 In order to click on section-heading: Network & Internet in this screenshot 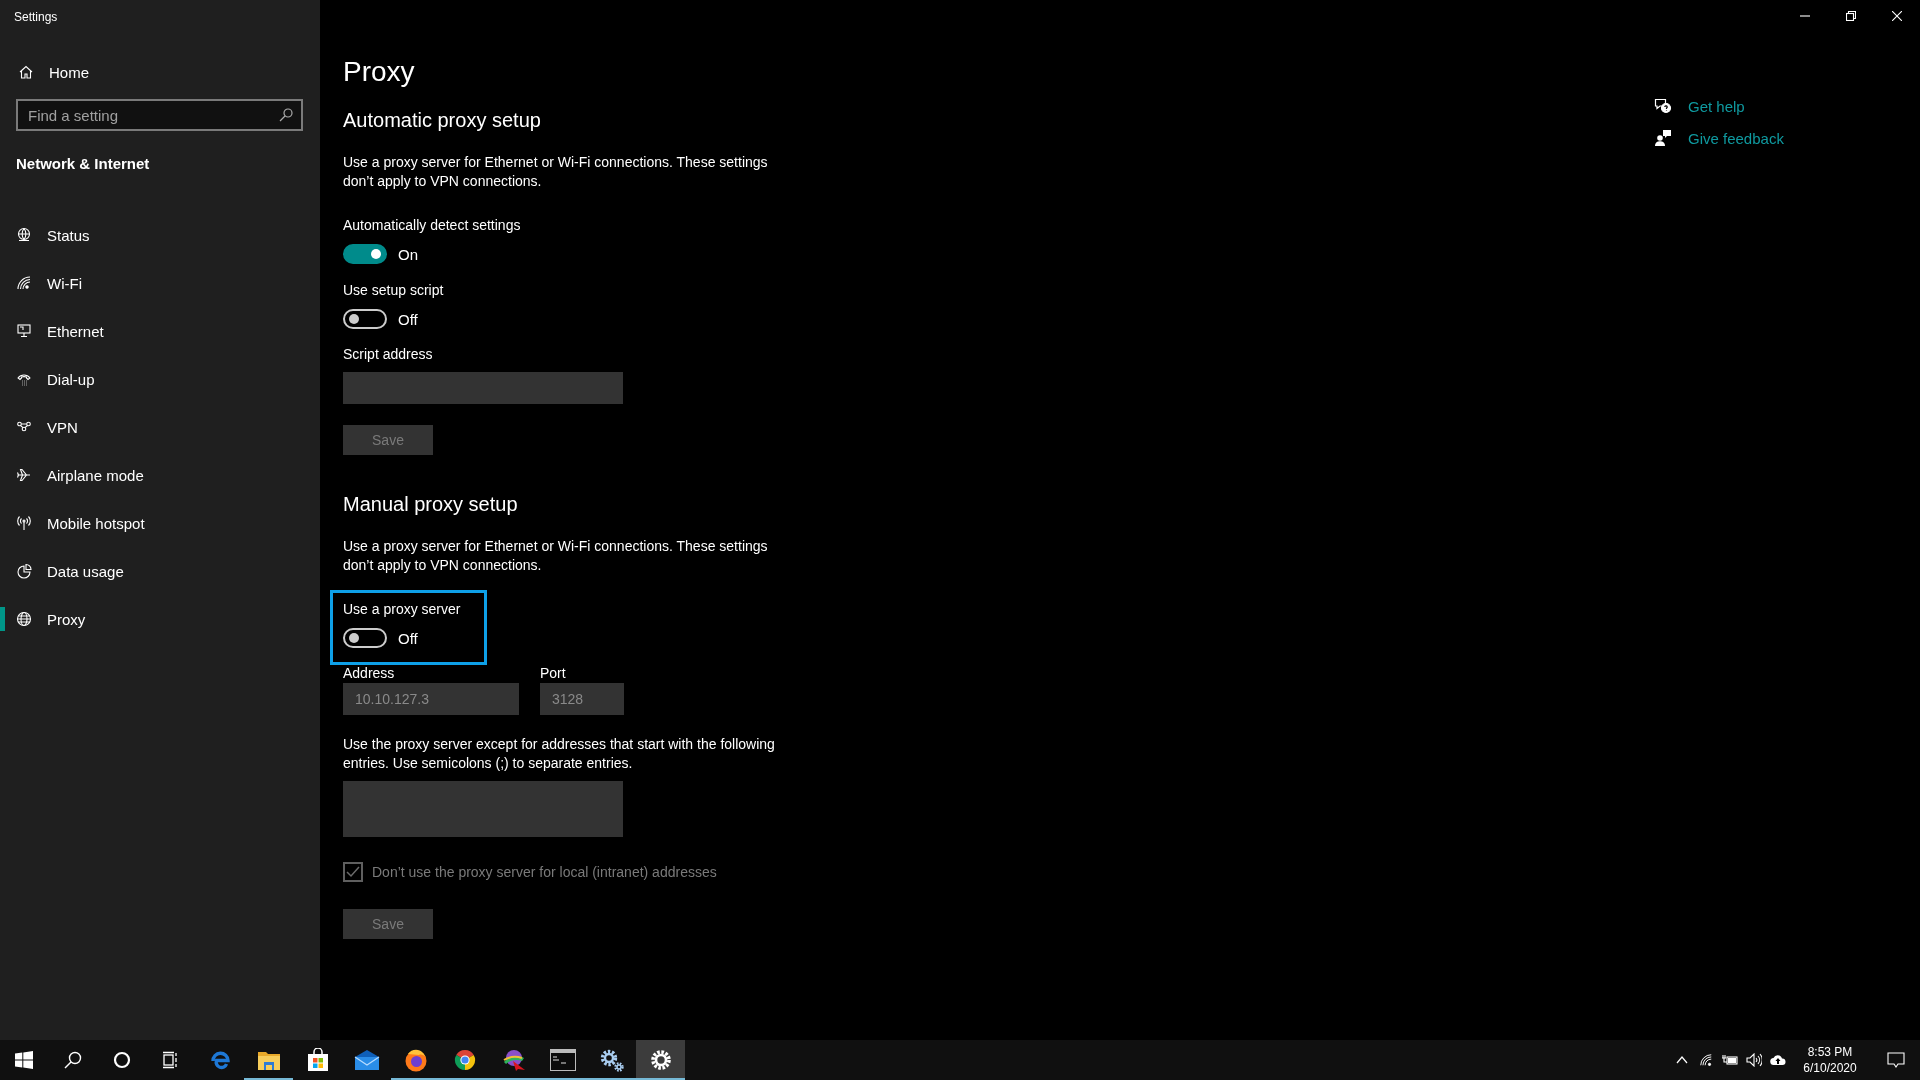, I will do `click(83, 164)`.